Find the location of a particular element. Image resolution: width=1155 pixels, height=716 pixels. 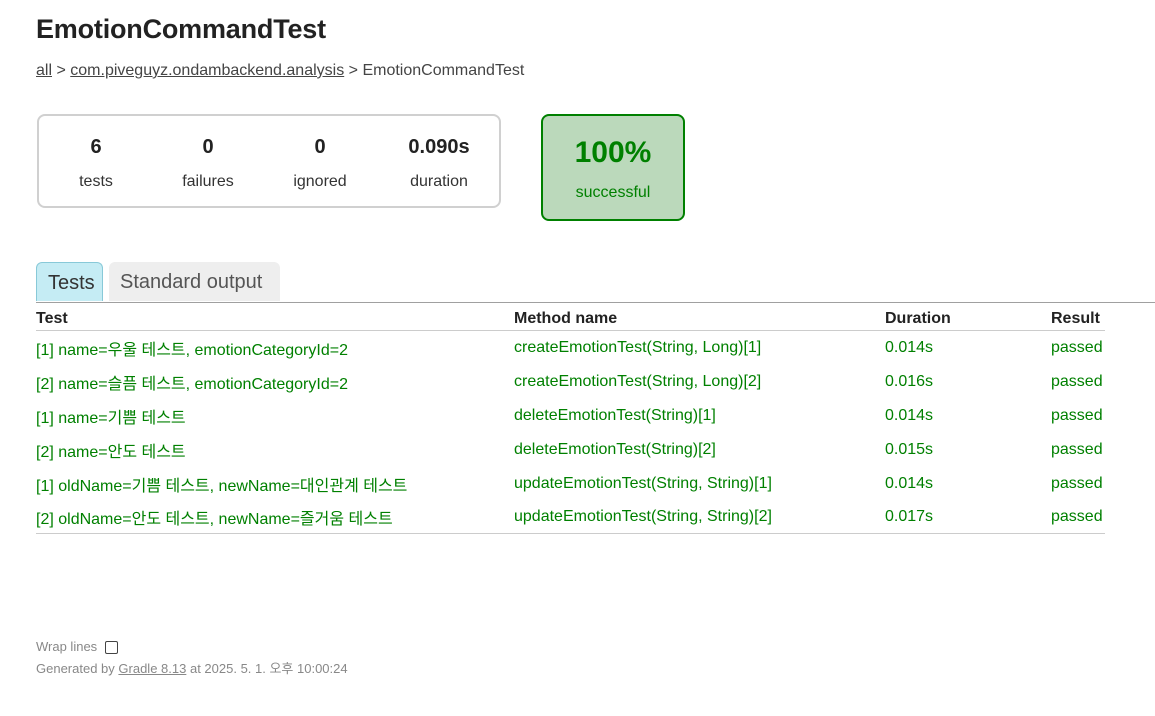

duration-cell: 0.015s is located at coordinates (909, 449).